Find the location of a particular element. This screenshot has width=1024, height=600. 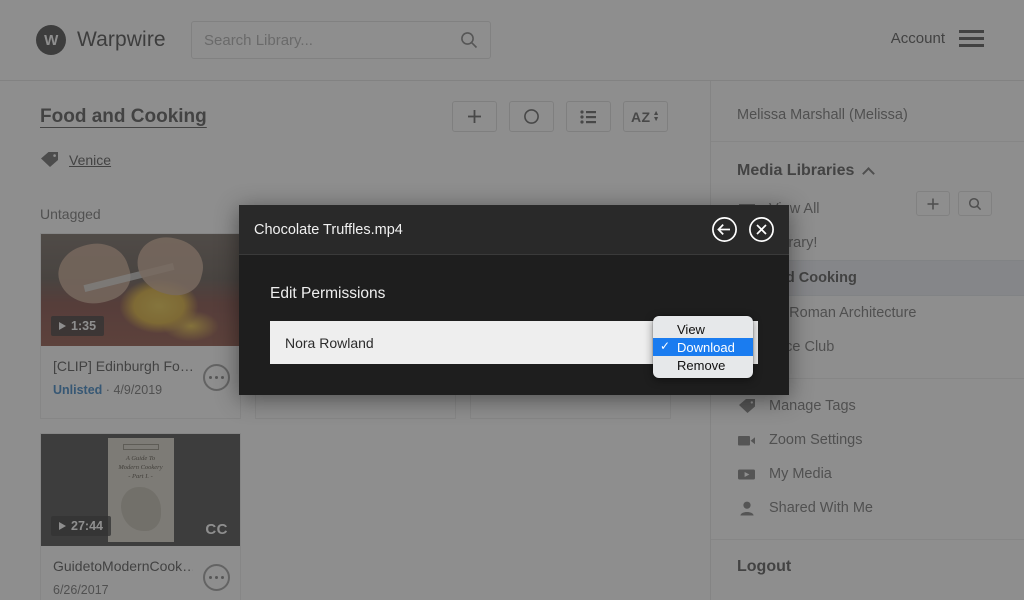

permission-select-dropdown: View ✓ Download Remove is located at coordinates (703, 347).